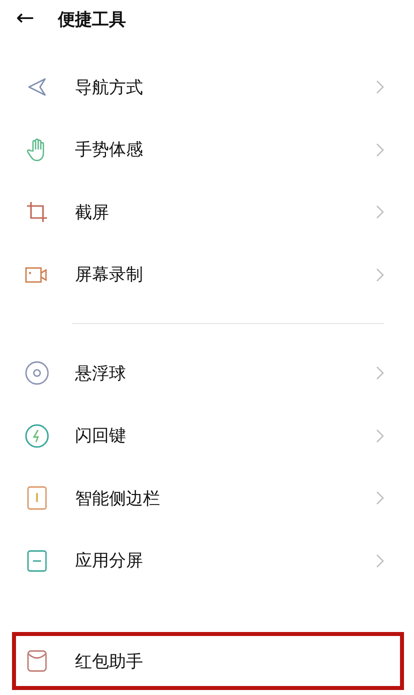 This screenshot has height=695, width=414. I want to click on item-label: 悬浮球, so click(101, 373).